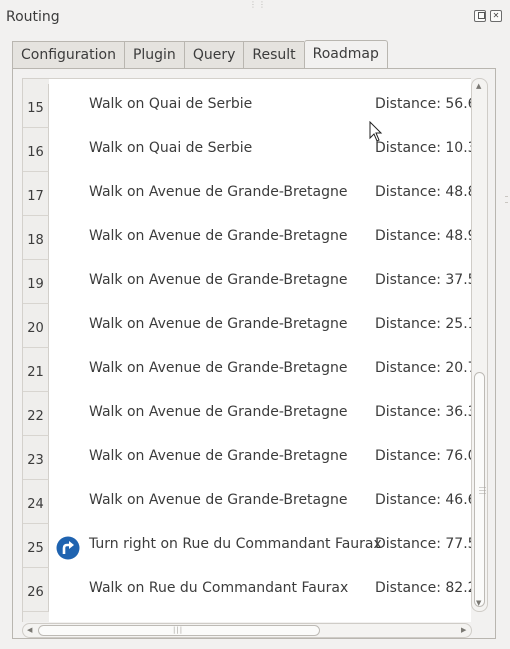 The image size is (510, 649). I want to click on dock-grip-icon: ⋮⋮, so click(258, 4).